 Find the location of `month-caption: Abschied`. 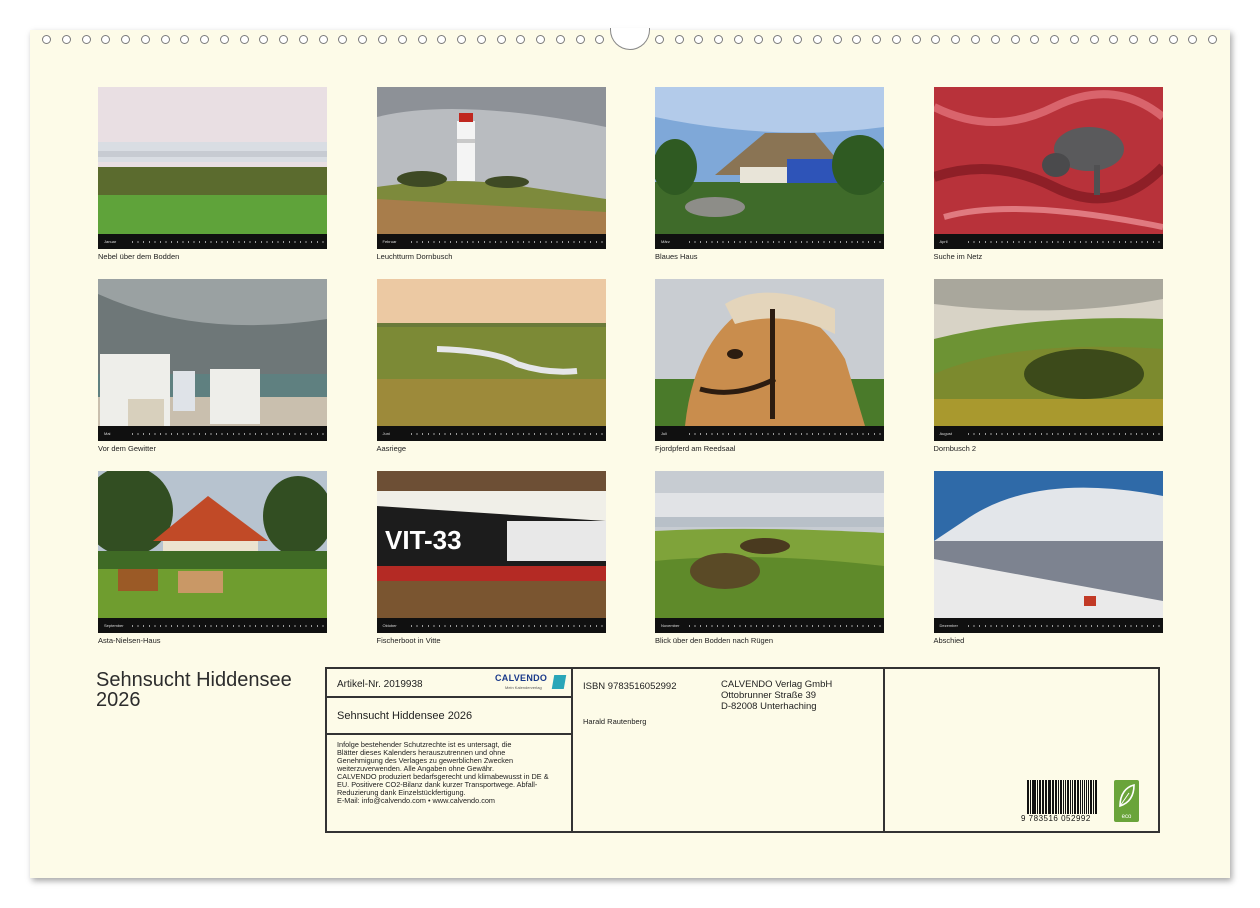

month-caption: Abschied is located at coordinates (949, 640).